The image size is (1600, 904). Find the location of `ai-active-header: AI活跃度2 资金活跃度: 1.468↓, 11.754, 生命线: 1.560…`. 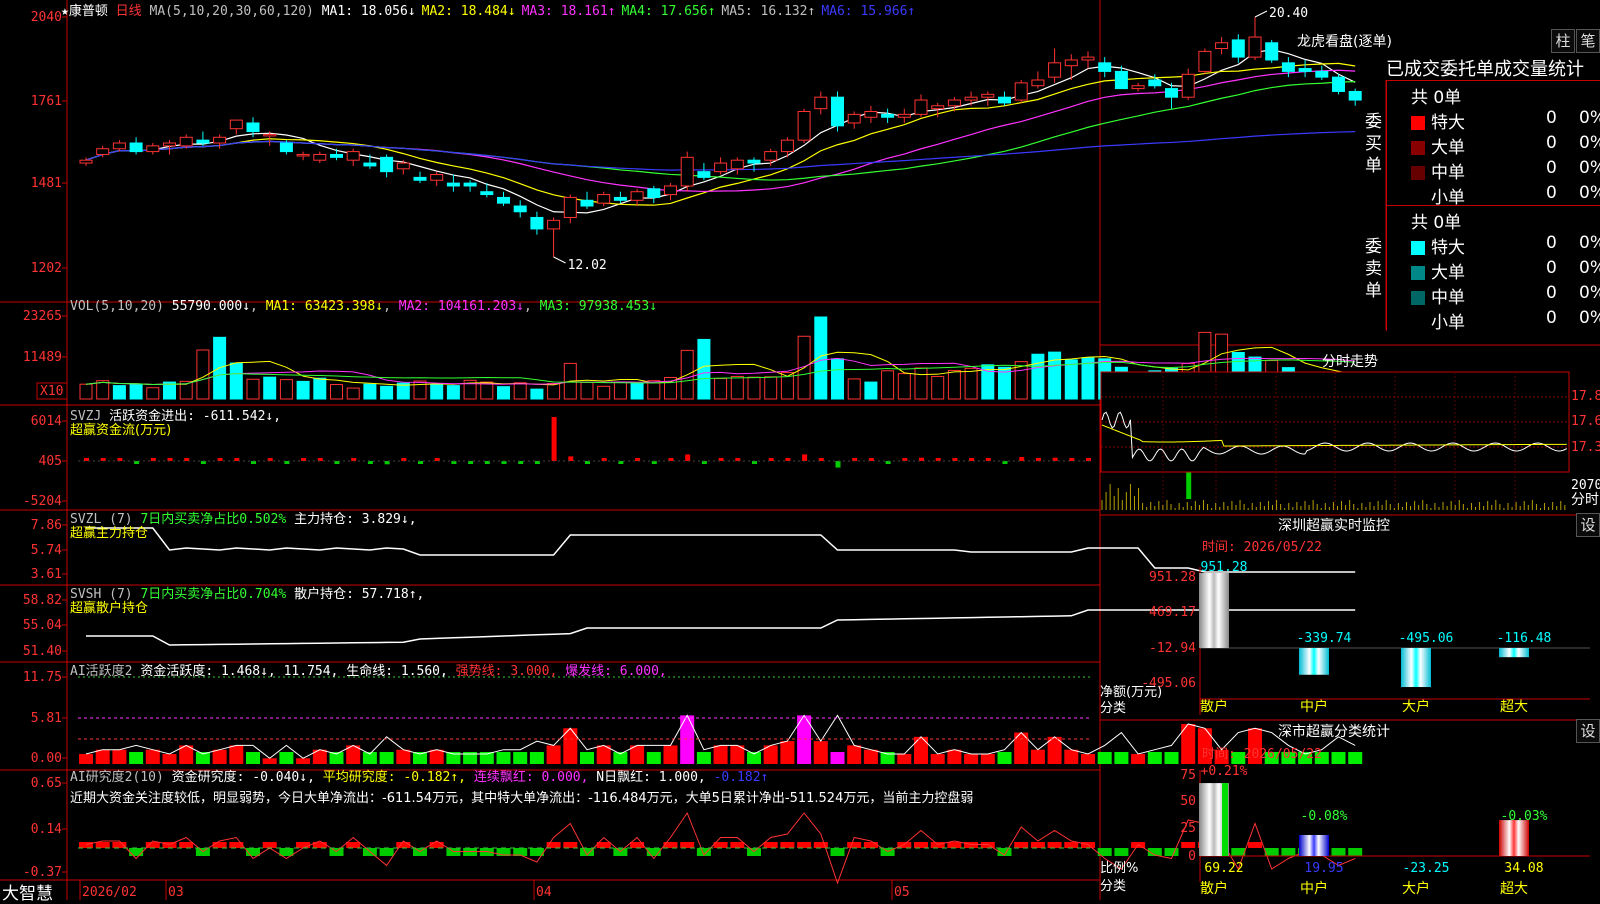

ai-active-header: AI活跃度2 资金活跃度: 1.468↓, 11.754, 生命线: 1.560… is located at coordinates (368, 669).